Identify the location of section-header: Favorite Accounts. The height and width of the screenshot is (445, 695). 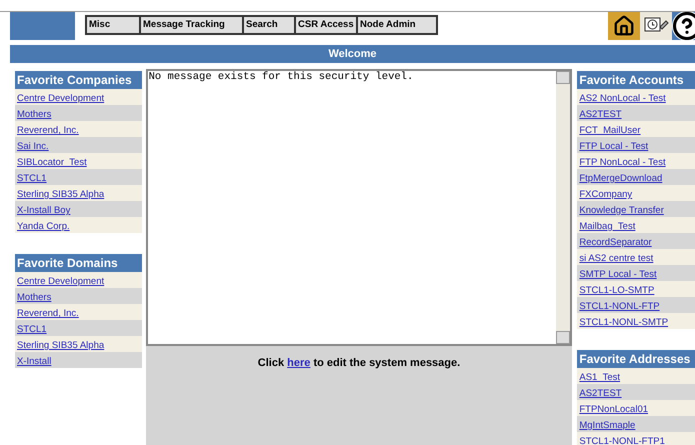
(636, 80).